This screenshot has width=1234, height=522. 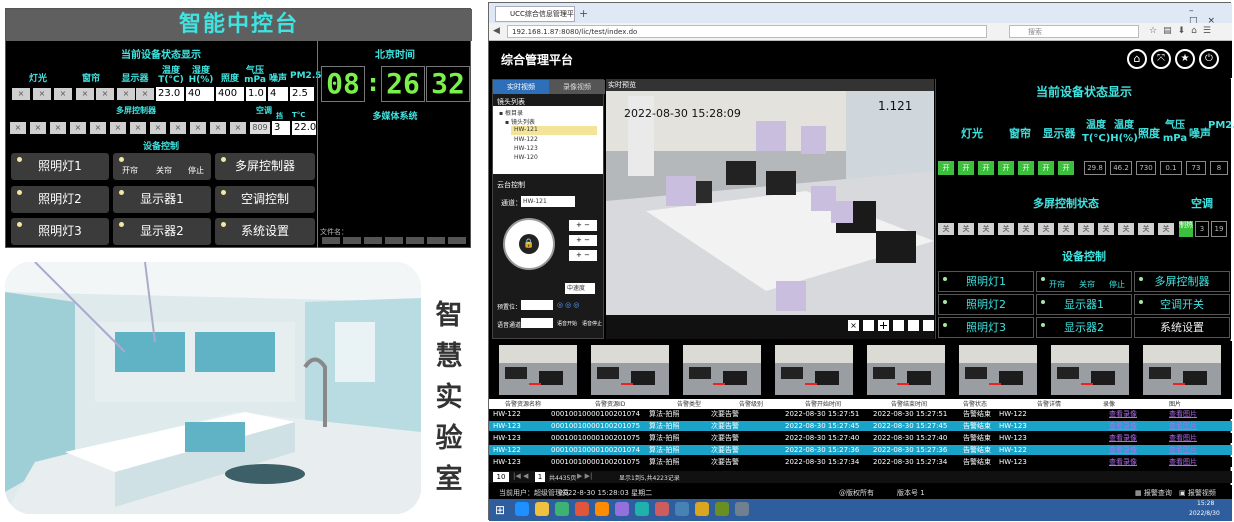 I want to click on preset-select, so click(x=537, y=305).